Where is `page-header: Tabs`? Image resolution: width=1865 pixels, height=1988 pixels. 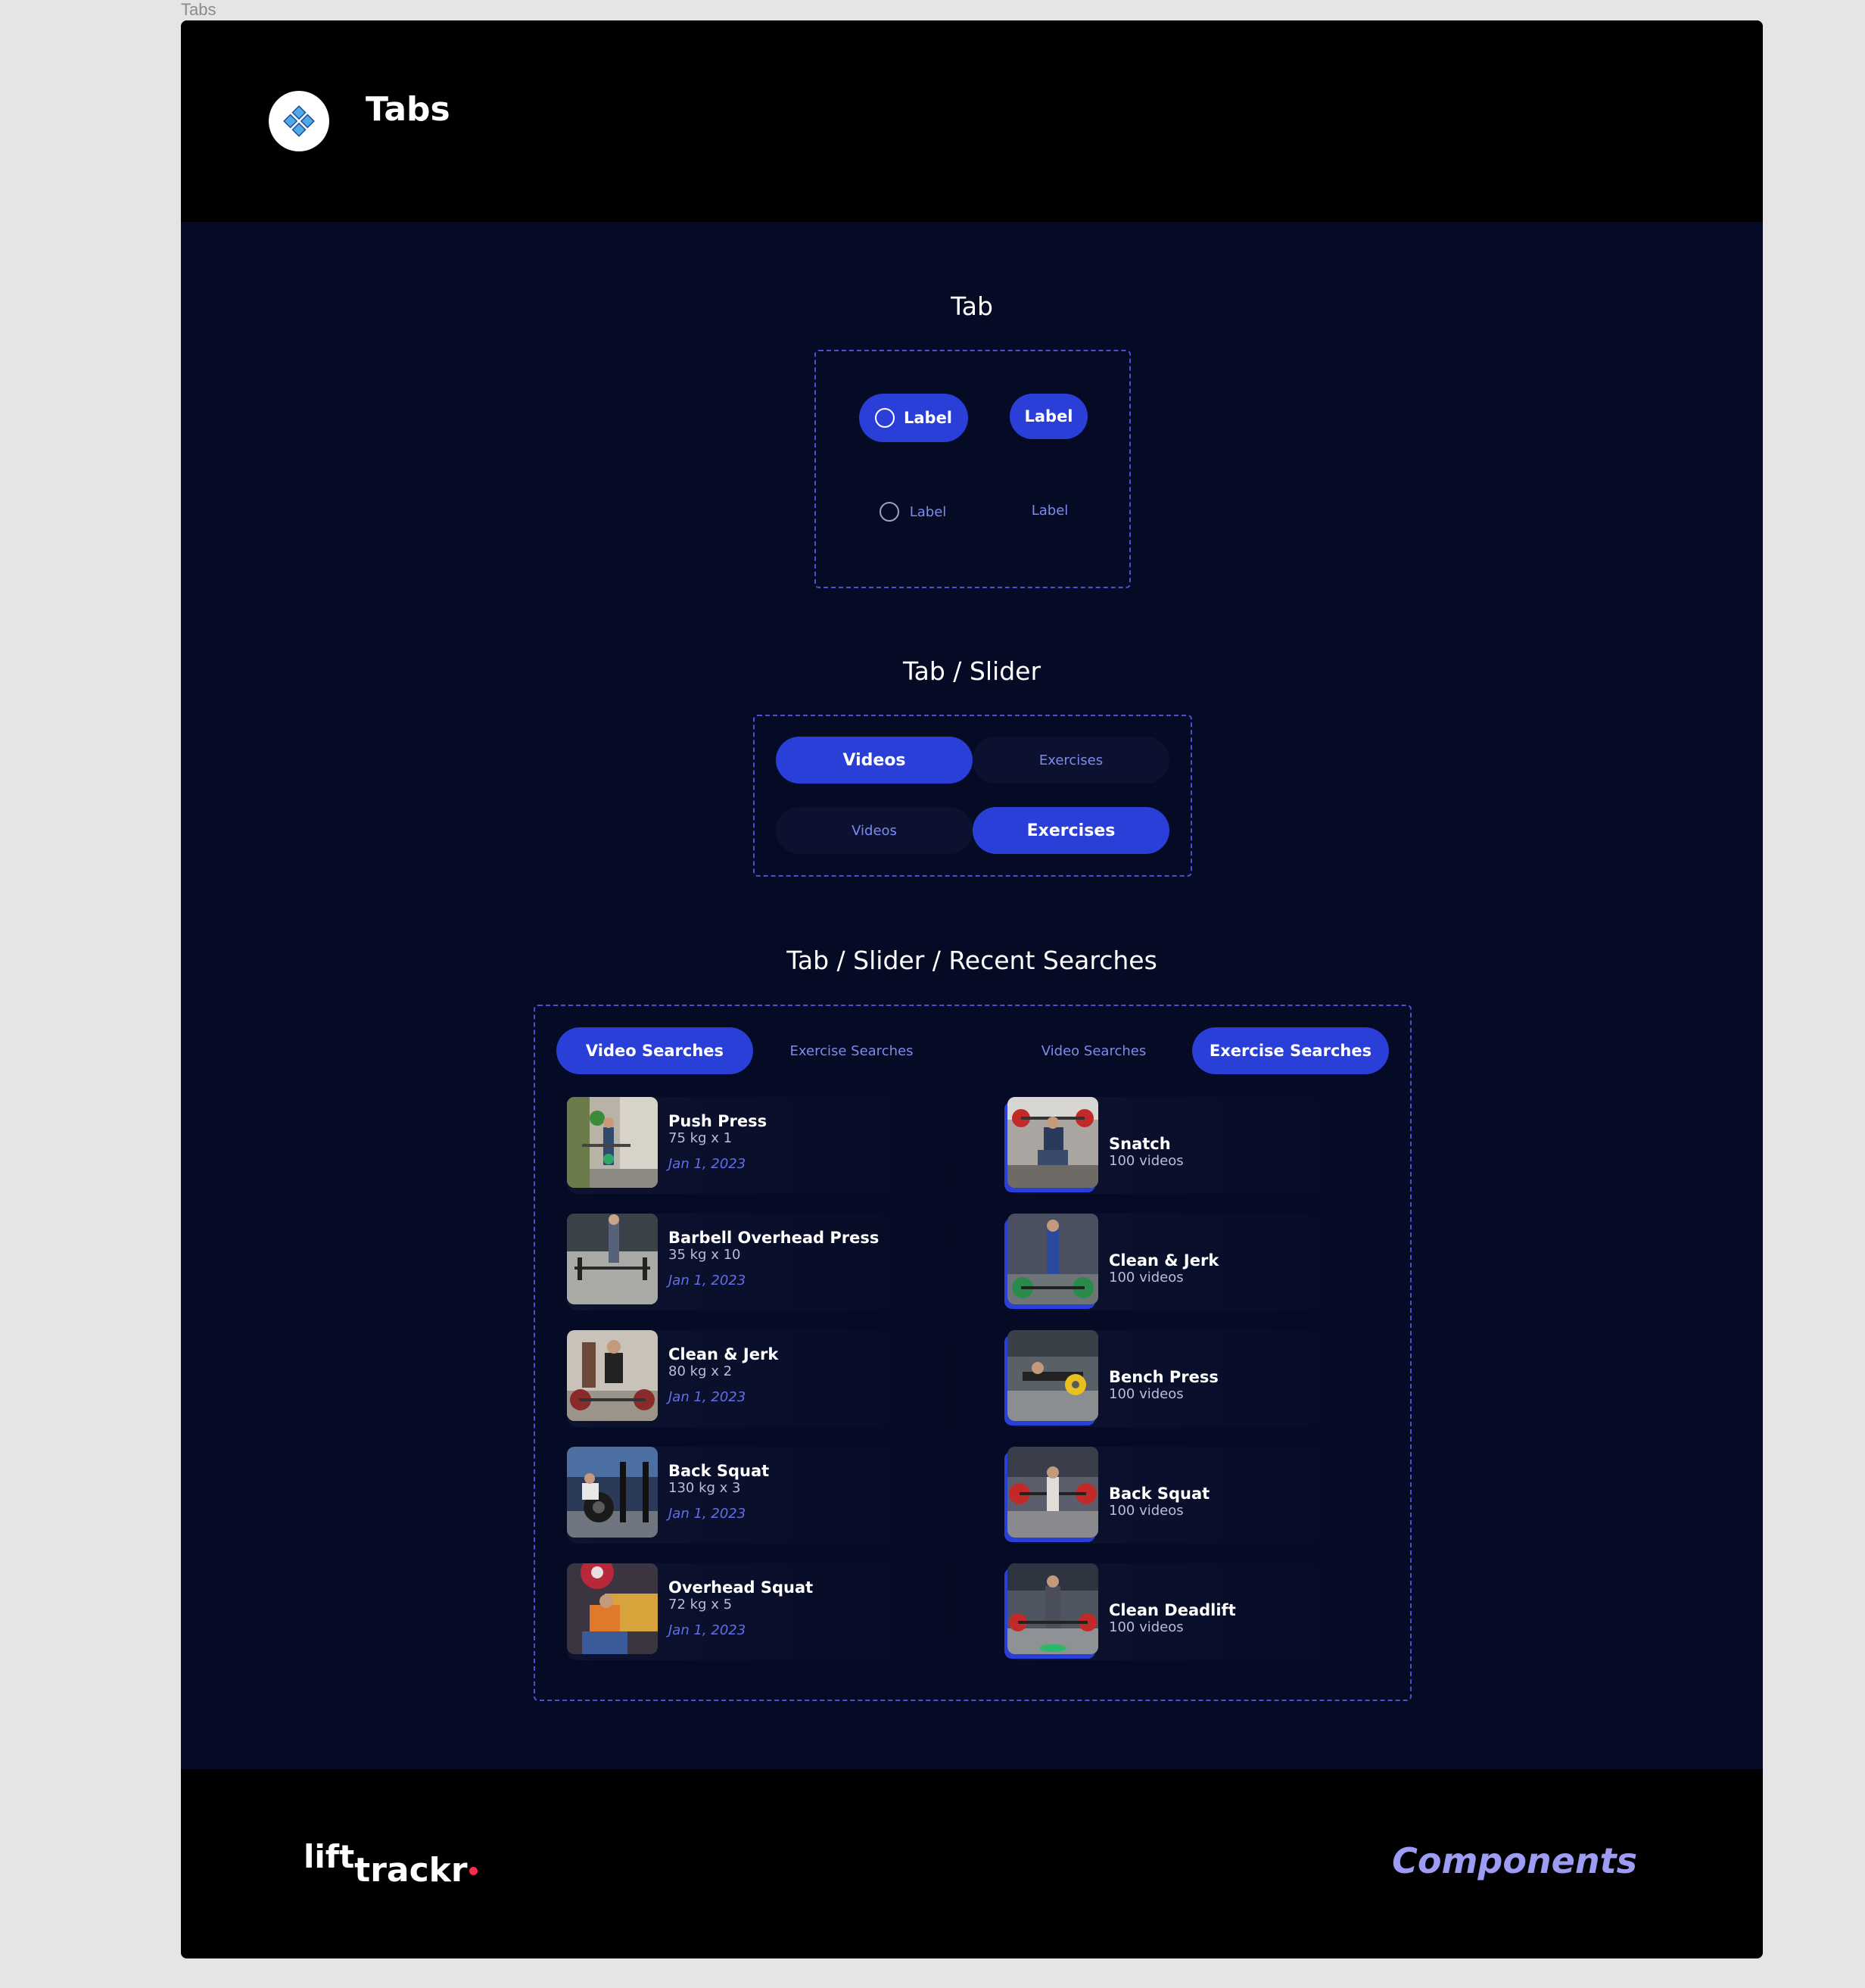
page-header: Tabs is located at coordinates (972, 121).